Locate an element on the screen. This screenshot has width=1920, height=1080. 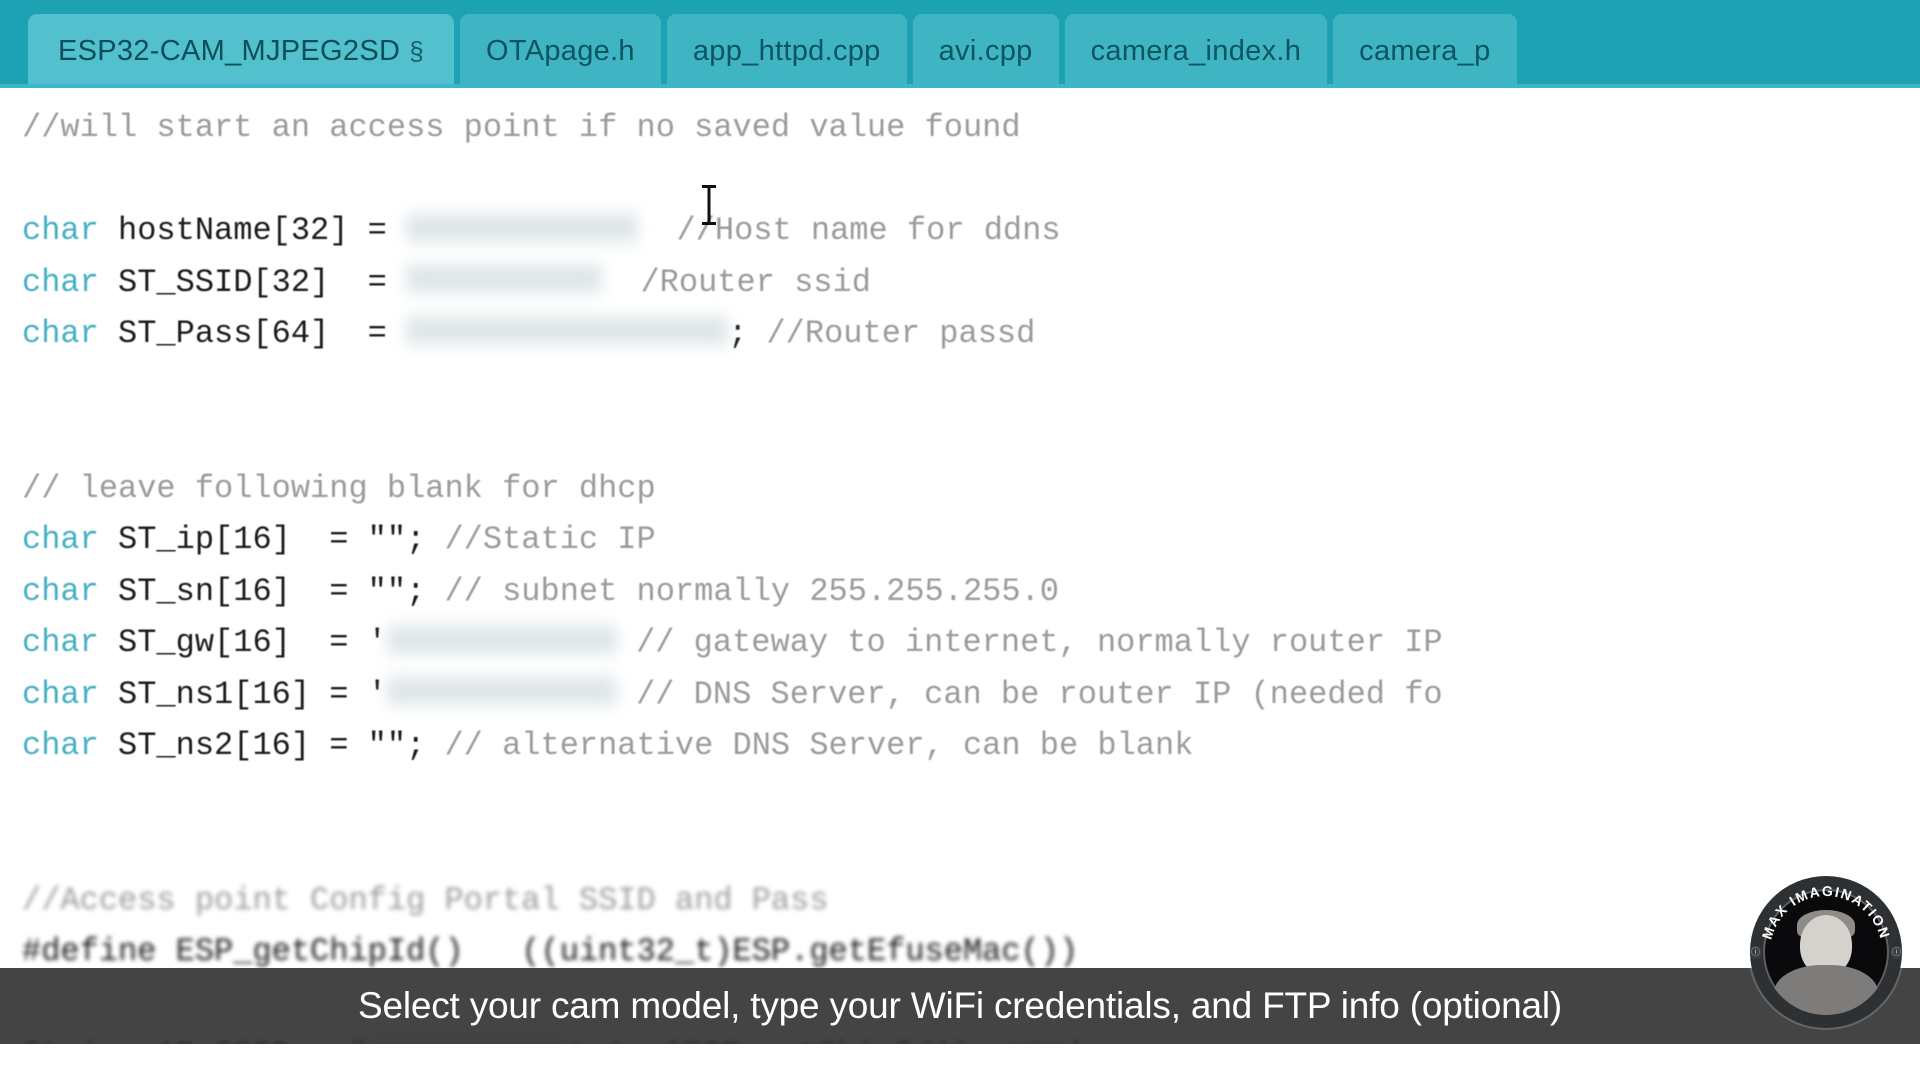
code-token-plain: ST_gw[16] = ' is located at coordinates (242, 642).